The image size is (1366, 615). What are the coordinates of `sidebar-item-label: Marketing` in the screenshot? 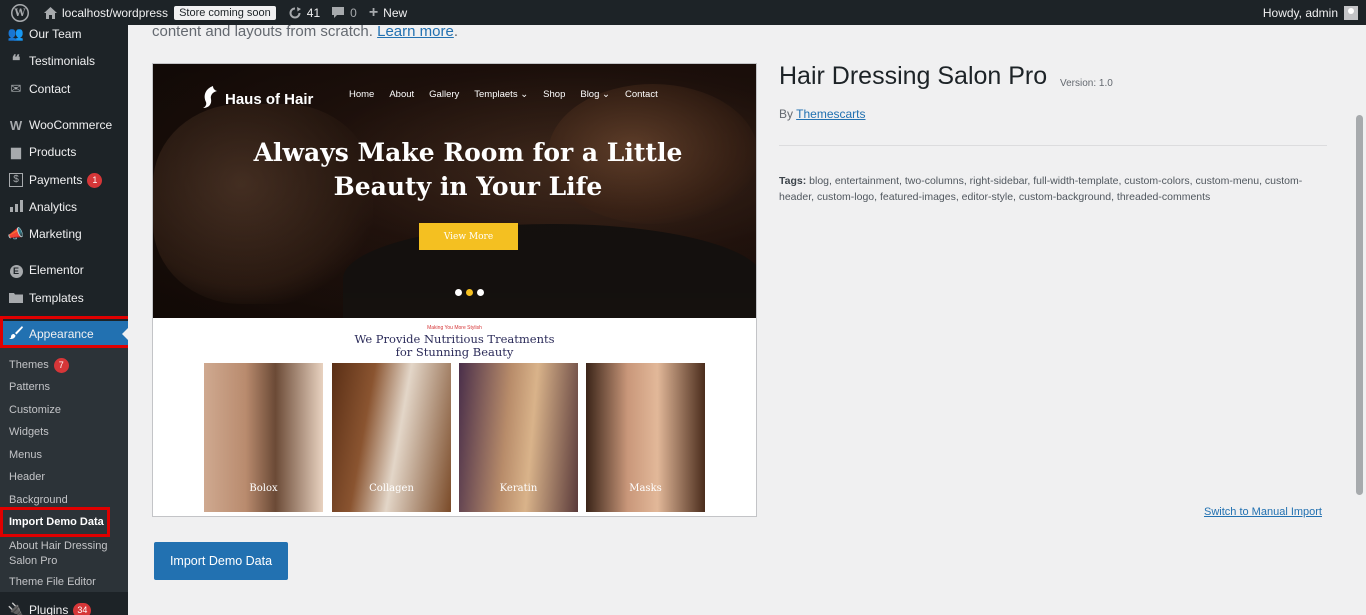 It's located at (55, 234).